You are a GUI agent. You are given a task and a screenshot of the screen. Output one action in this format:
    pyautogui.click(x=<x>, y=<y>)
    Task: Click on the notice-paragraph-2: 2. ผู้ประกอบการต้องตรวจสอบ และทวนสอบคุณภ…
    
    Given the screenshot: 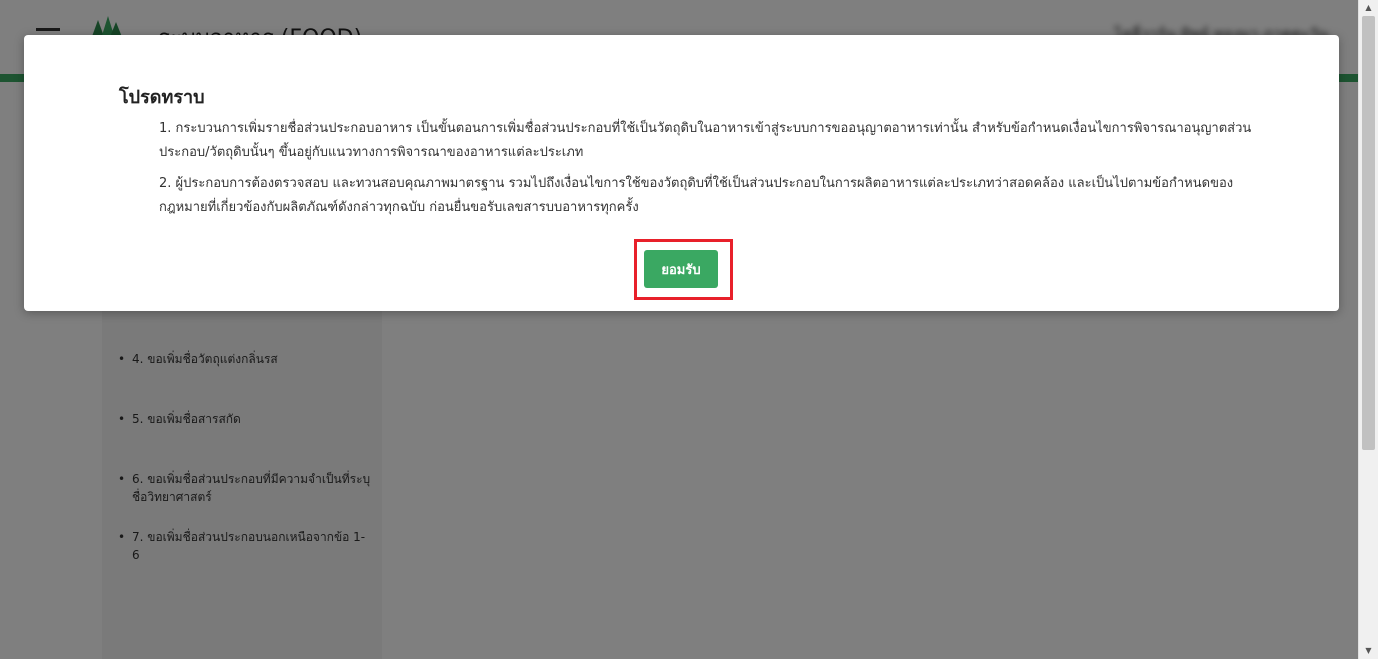 What is the action you would take?
    pyautogui.click(x=696, y=195)
    